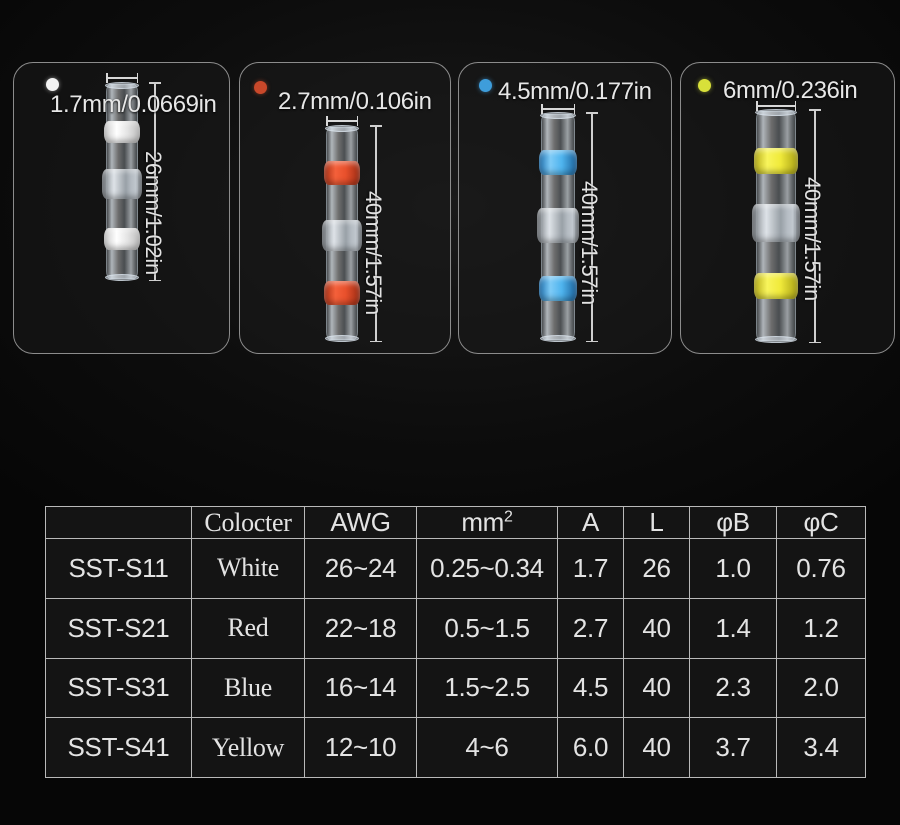 The image size is (900, 825). I want to click on cell-model: SST-S31, so click(118, 688).